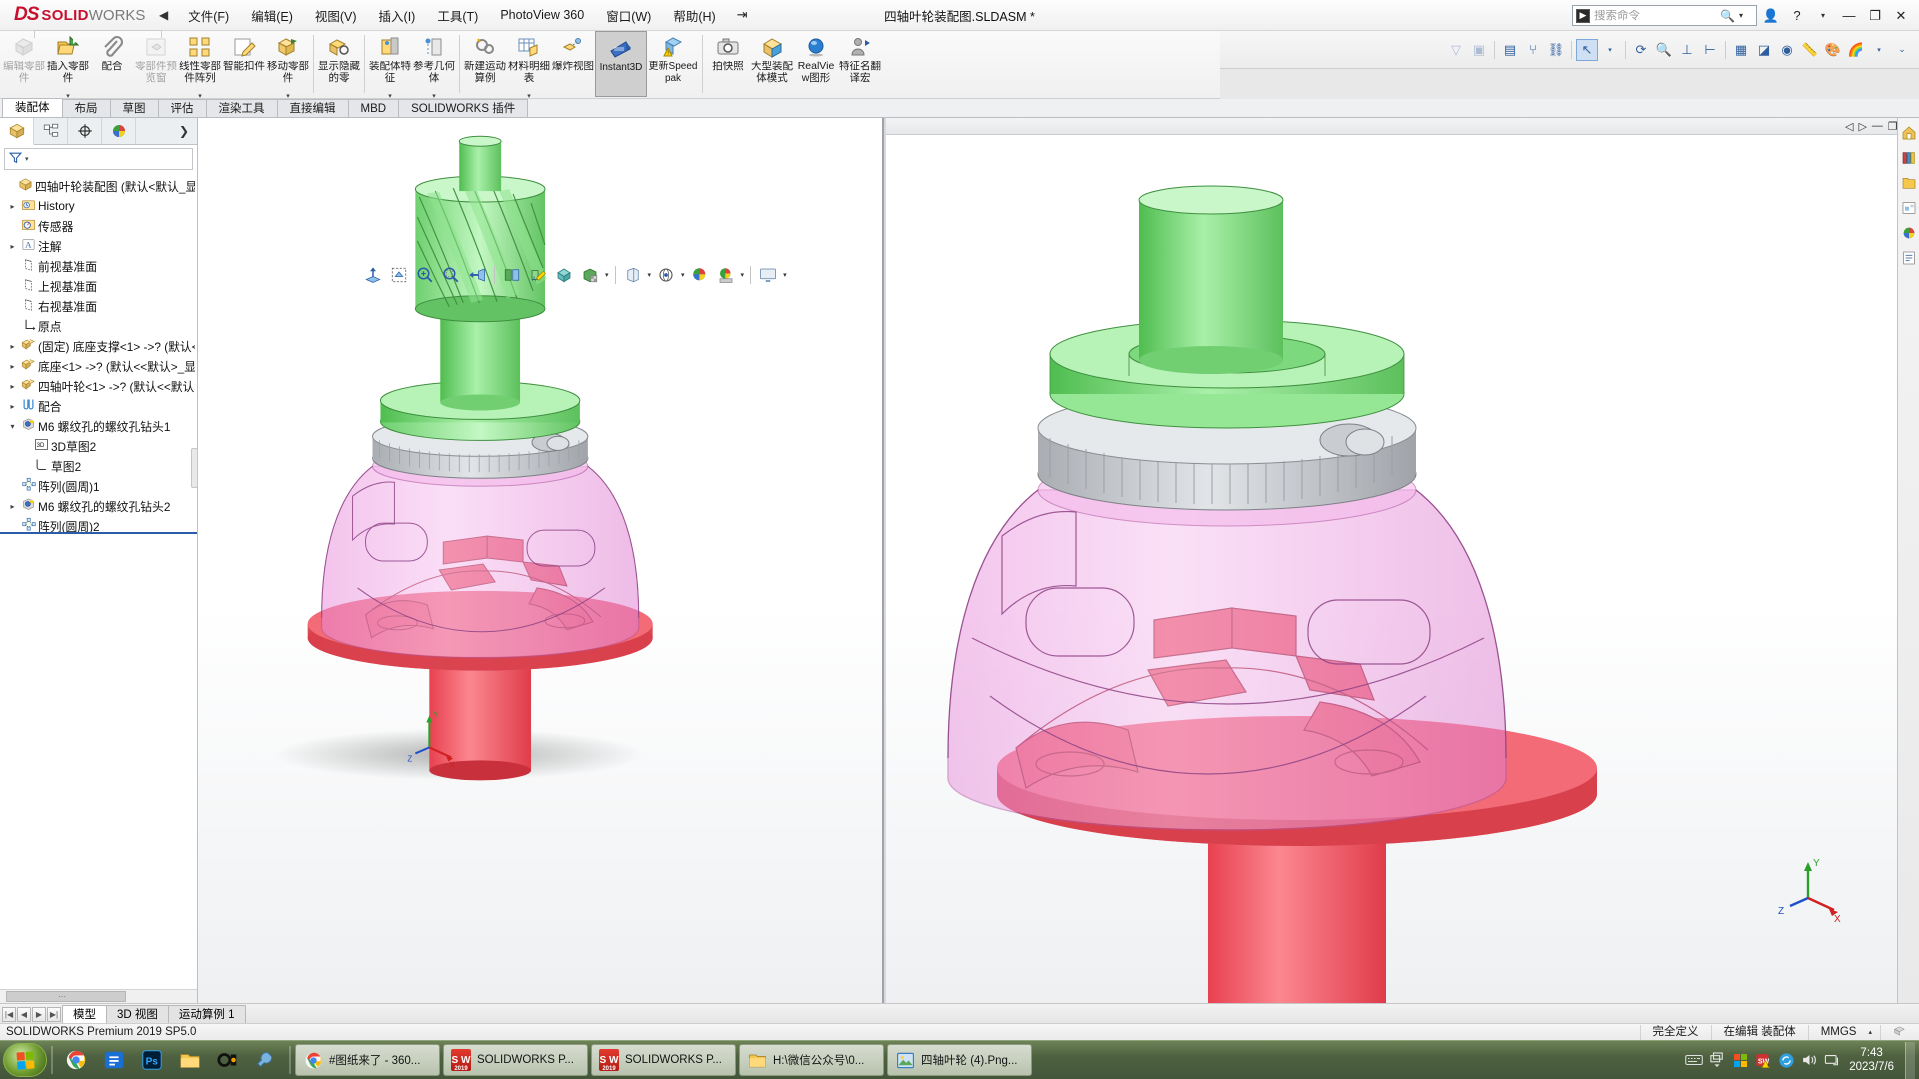 The image size is (1919, 1079). Describe the element at coordinates (272, 15) in the screenshot. I see `menu-edit: 编辑(E)` at that location.